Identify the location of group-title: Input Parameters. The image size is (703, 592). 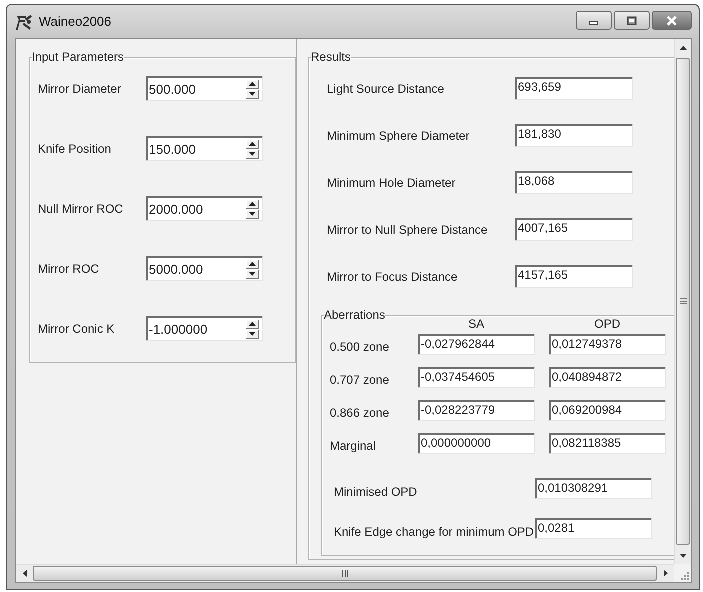
(78, 57).